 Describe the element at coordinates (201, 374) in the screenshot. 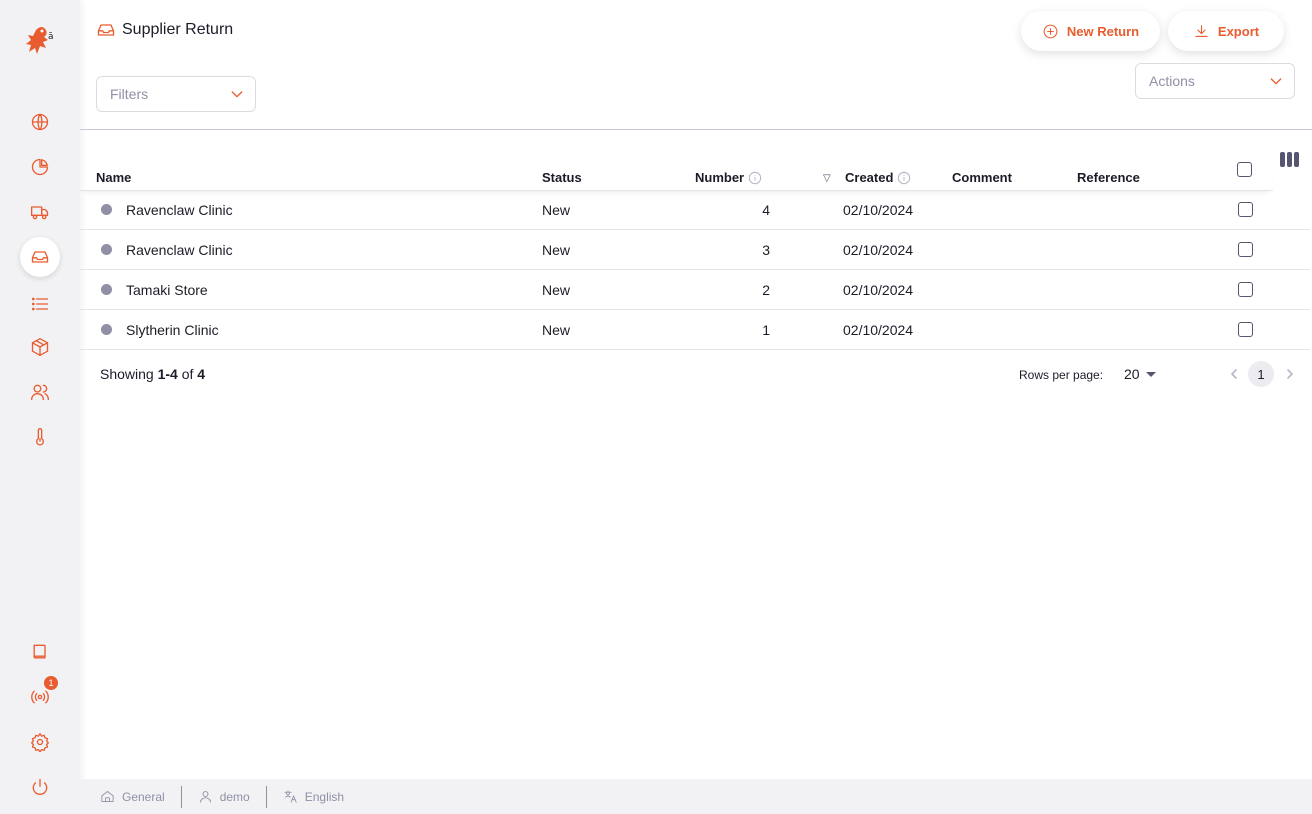

I see `showing-total: 4` at that location.